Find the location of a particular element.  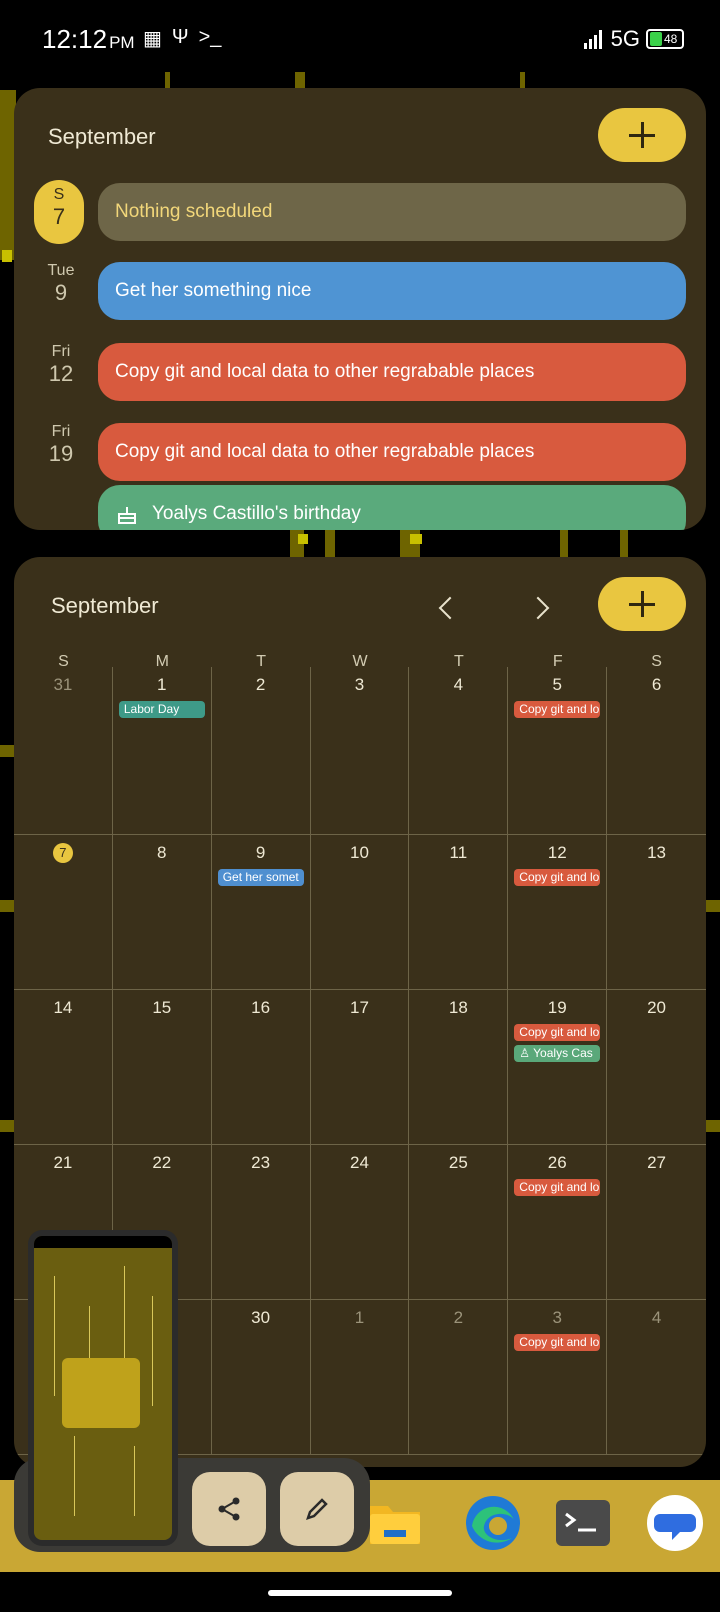

calendar-day: 5 Copy git and lo is located at coordinates (558, 750).